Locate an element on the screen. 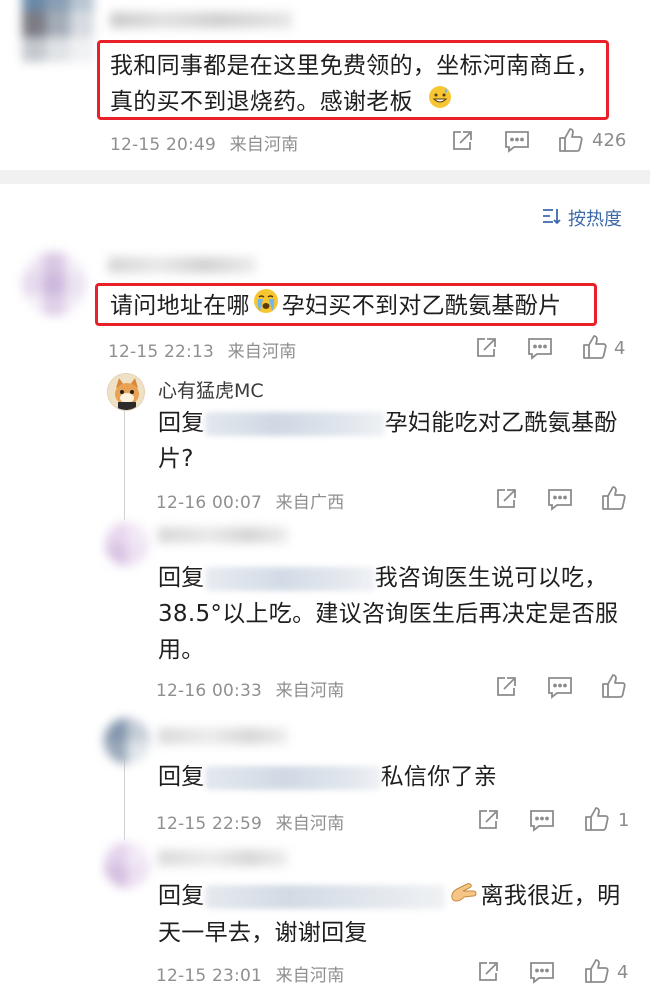 The width and height of the screenshot is (650, 992). cat-avatar-icon is located at coordinates (126, 392).